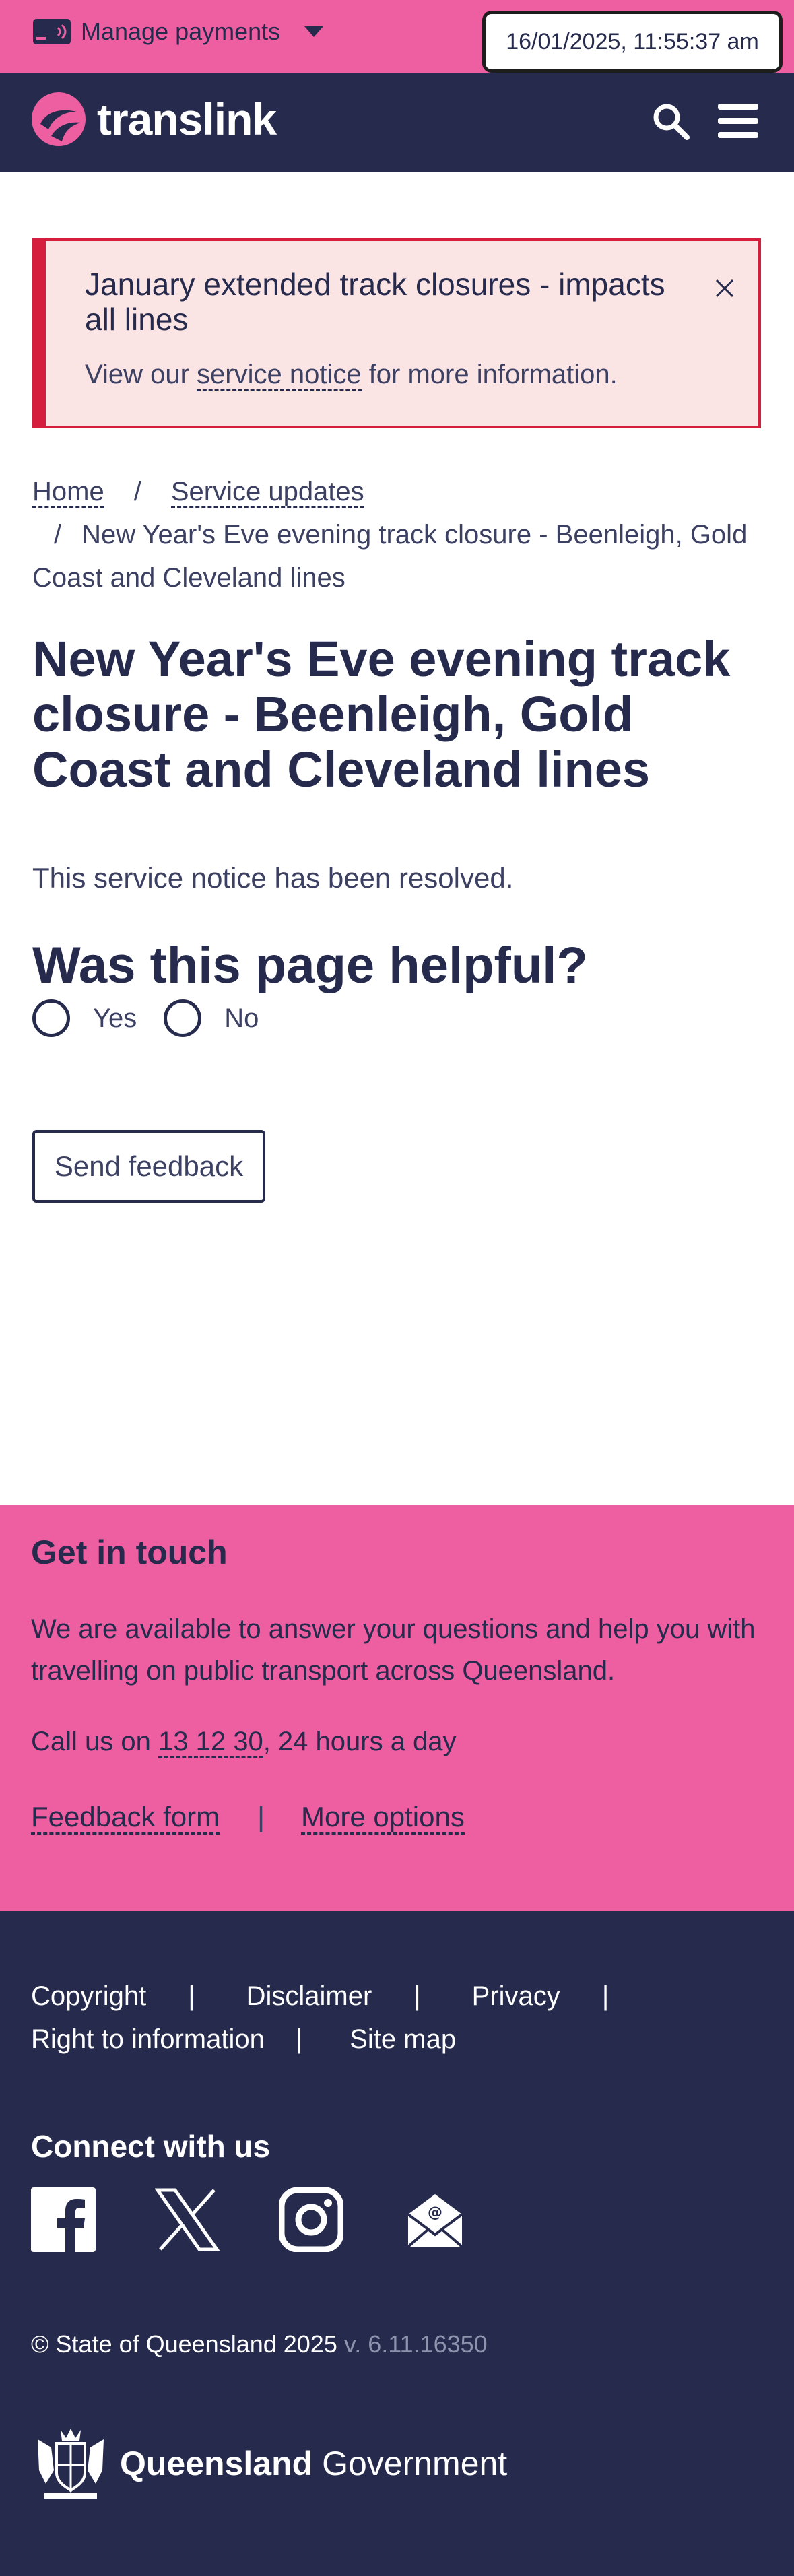 The image size is (794, 2576). Describe the element at coordinates (184, 2344) in the screenshot. I see `copyright-label: © State of Queensland 2025` at that location.